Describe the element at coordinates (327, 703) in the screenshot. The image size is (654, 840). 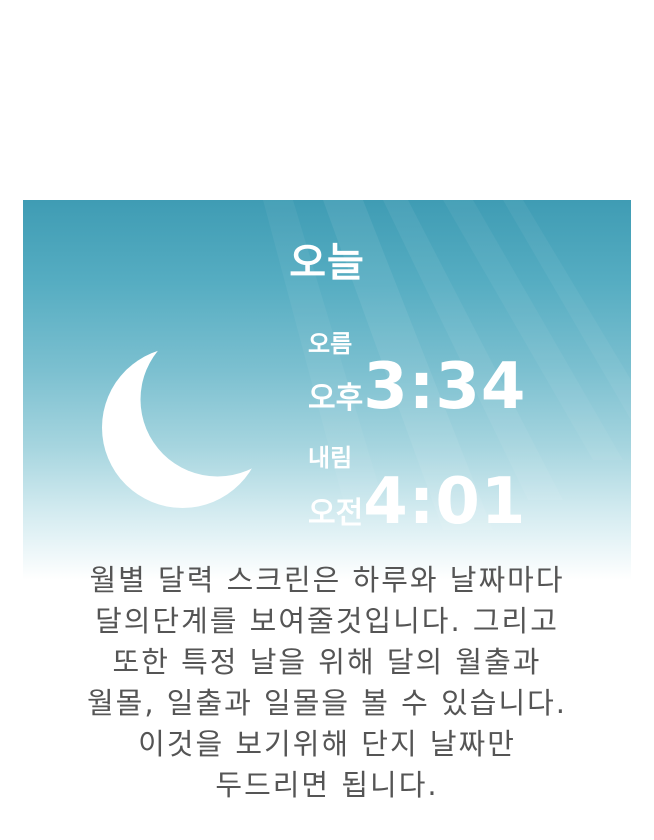
I see `description-line: 월몰, 일출과 일몰을 볼 수 있습니다.` at that location.